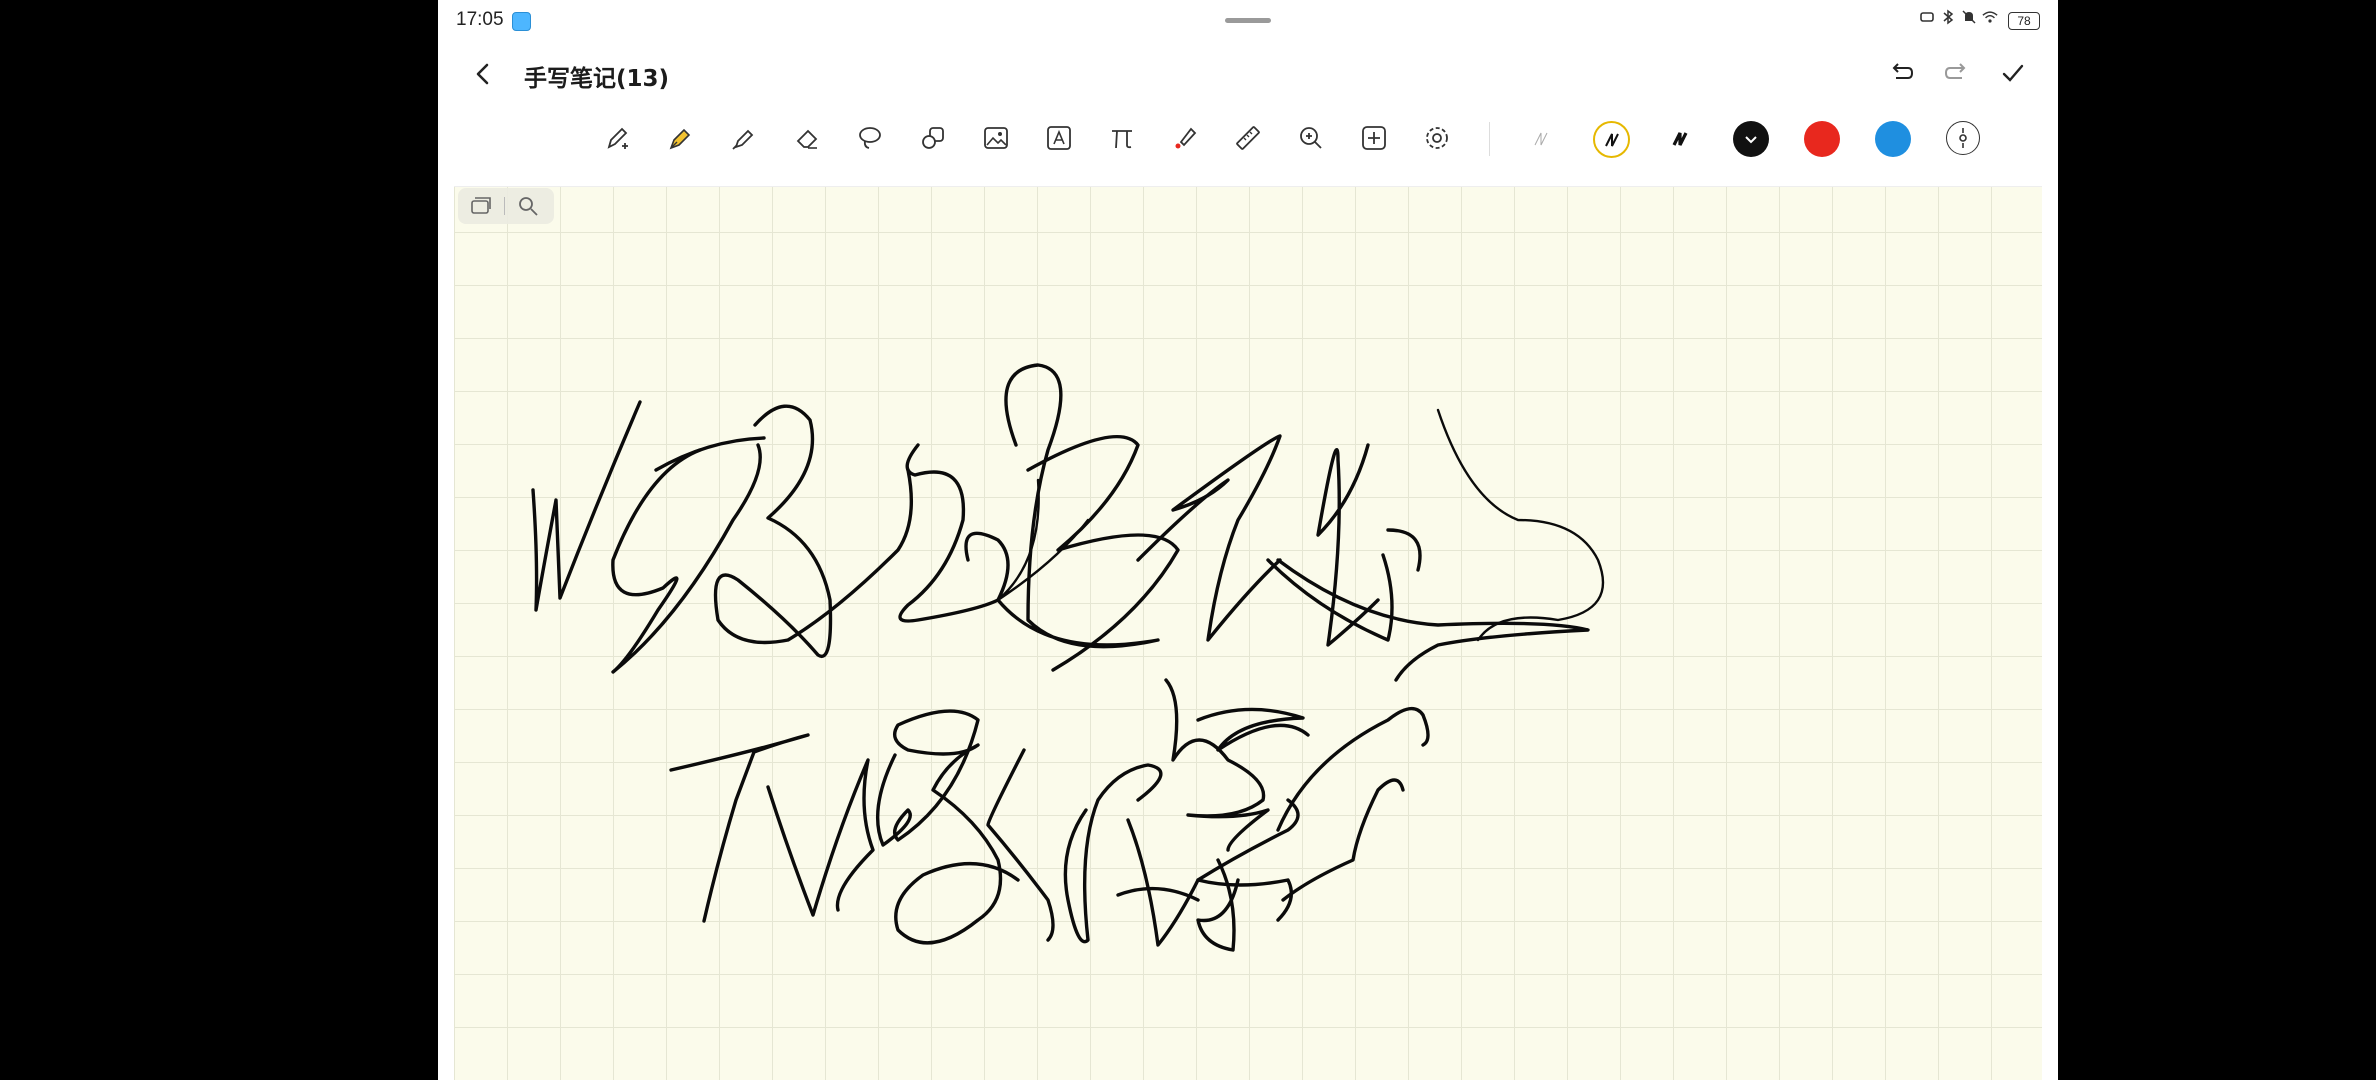 This screenshot has height=1080, width=2376. I want to click on image-icon, so click(996, 138).